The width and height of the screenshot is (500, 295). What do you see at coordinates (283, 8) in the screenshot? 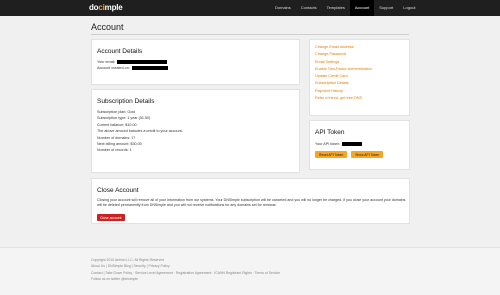
I see `nav-domains: Domains` at bounding box center [283, 8].